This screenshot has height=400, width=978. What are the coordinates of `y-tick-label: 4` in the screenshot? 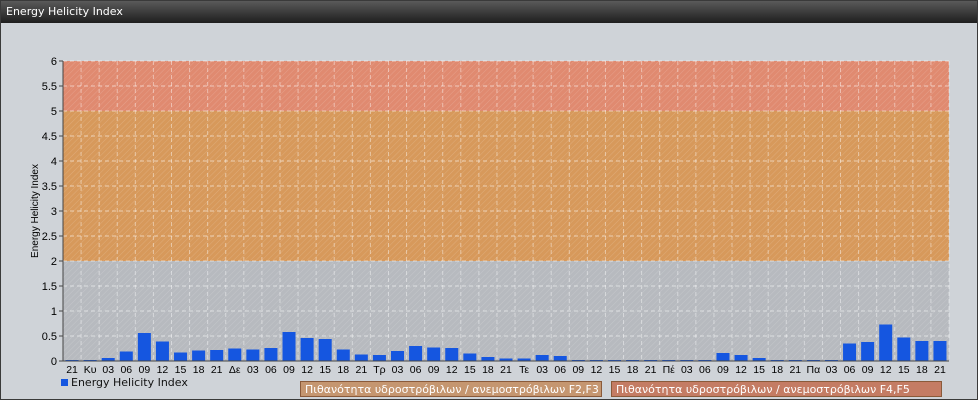 It's located at (54, 162).